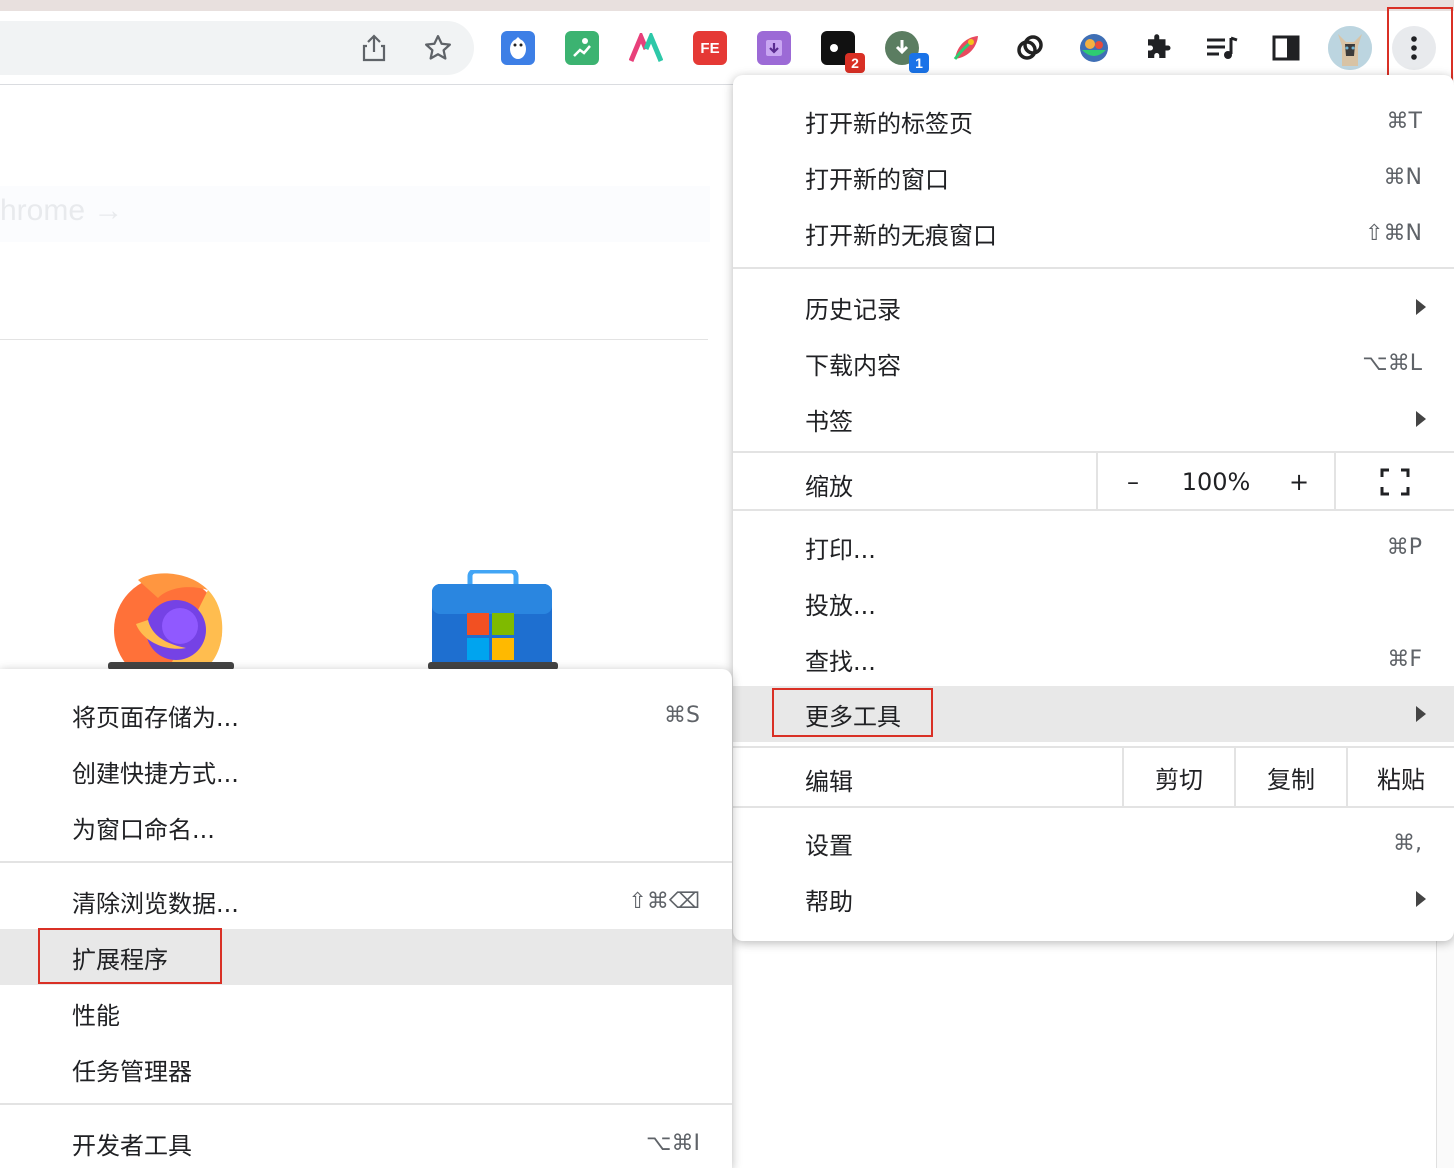 The width and height of the screenshot is (1454, 1168). Describe the element at coordinates (1093, 233) in the screenshot. I see `menu-item-new-incognito-window: 打开新的无痕窗口 ⇧⌘N` at that location.